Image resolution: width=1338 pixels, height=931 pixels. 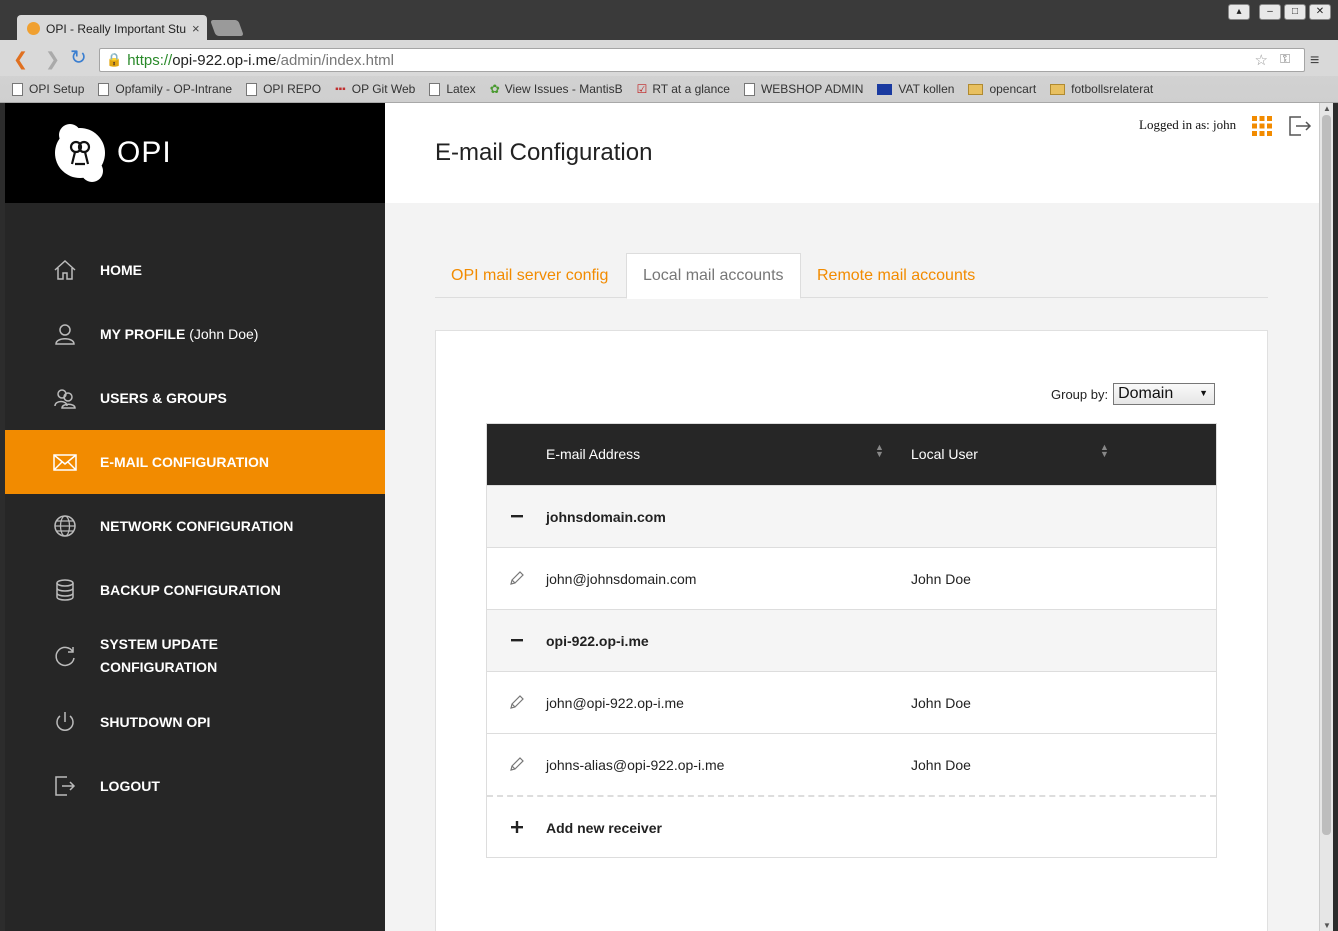 What do you see at coordinates (130, 785) in the screenshot?
I see `sidebar-item-label: LOGOUT` at bounding box center [130, 785].